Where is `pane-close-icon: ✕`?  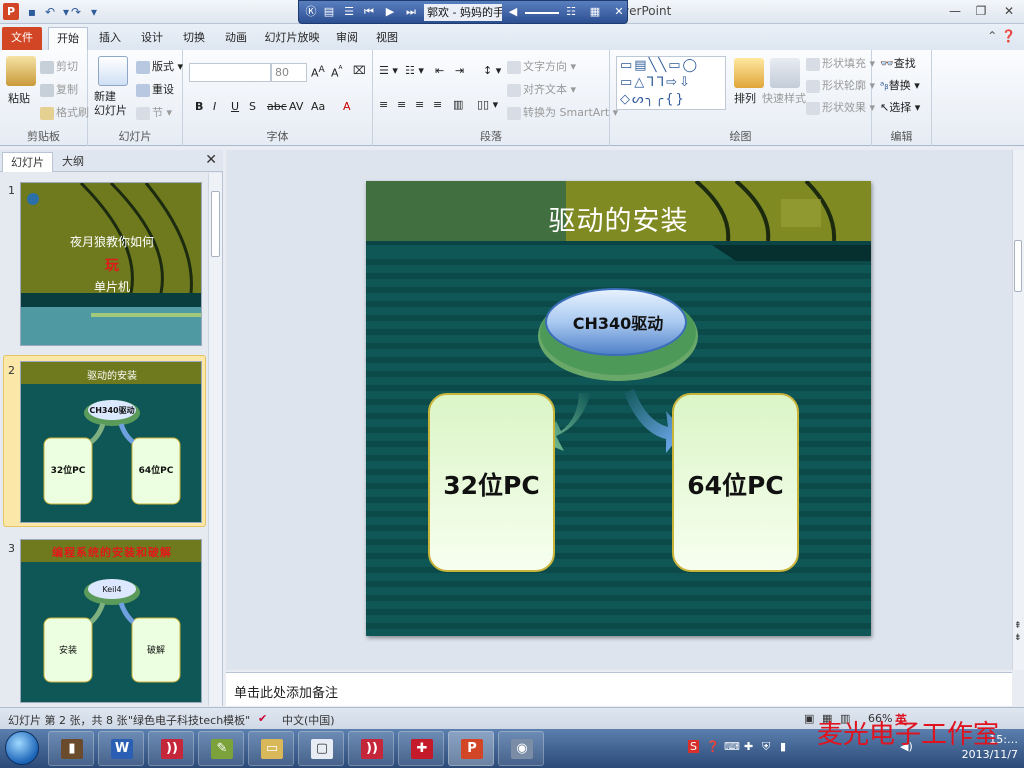 pane-close-icon: ✕ is located at coordinates (211, 160).